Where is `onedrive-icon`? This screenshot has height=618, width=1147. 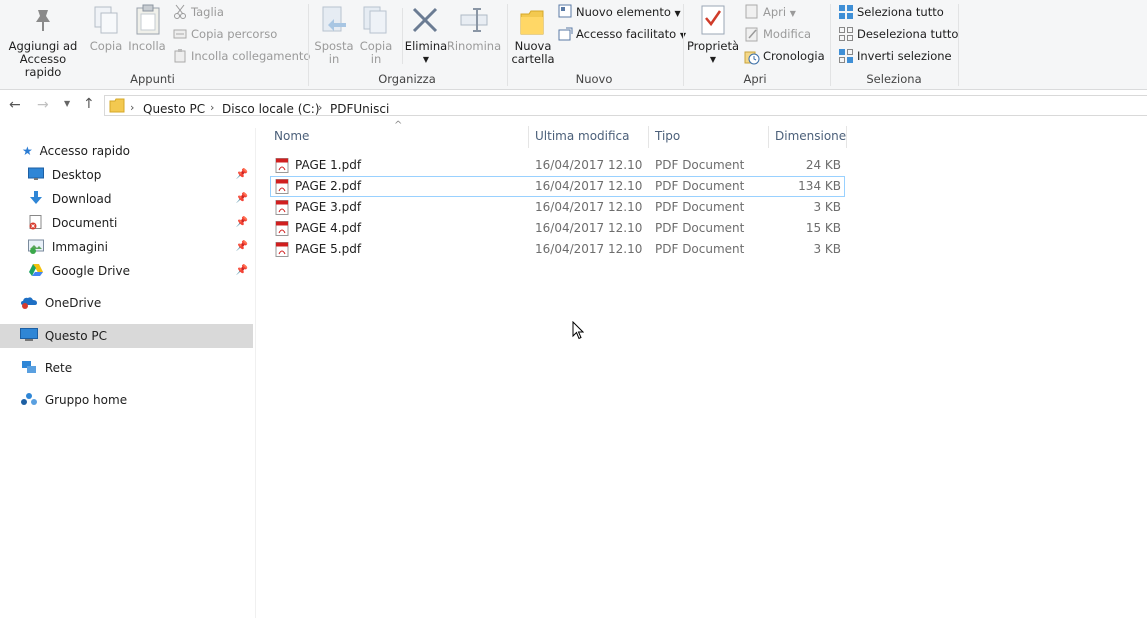
onedrive-icon is located at coordinates (29, 303).